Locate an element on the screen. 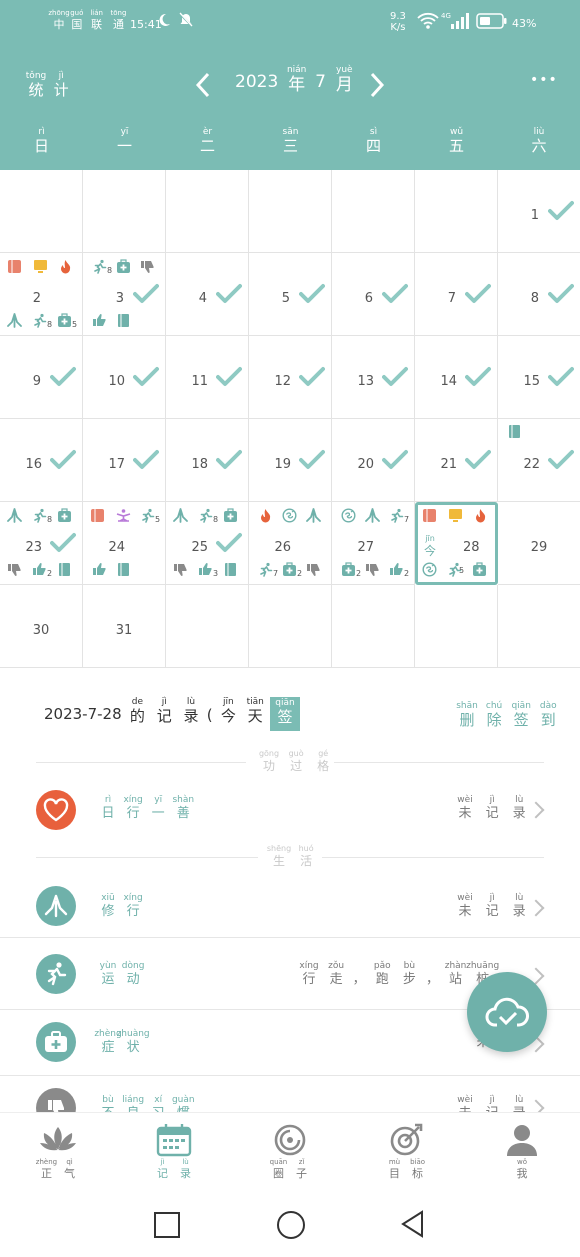 This screenshot has height=1257, width=580. calendar-day-cell: 14 is located at coordinates (456, 377).